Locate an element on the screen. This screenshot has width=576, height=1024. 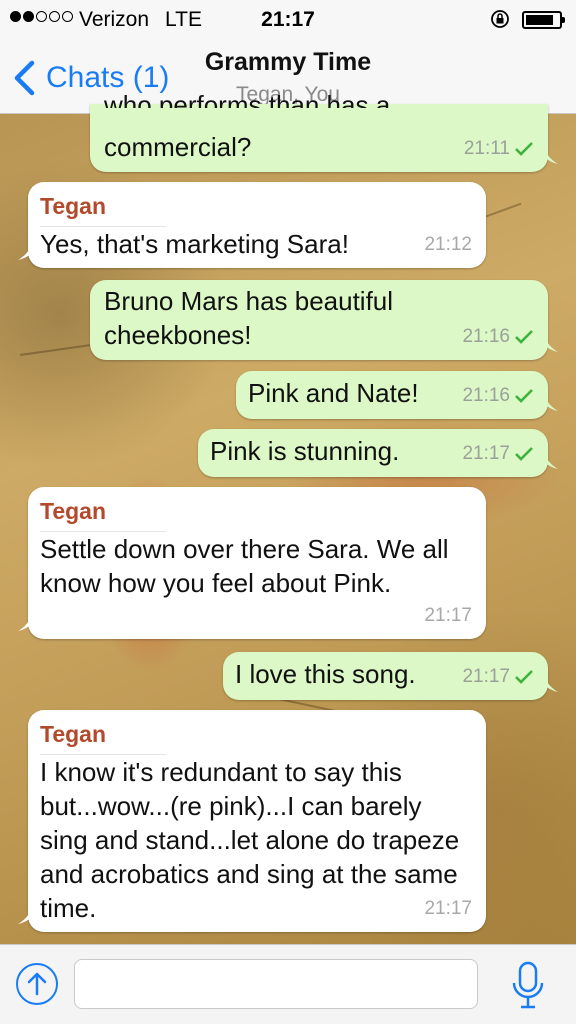
message-text: Pink and Nate! is located at coordinates (333, 393).